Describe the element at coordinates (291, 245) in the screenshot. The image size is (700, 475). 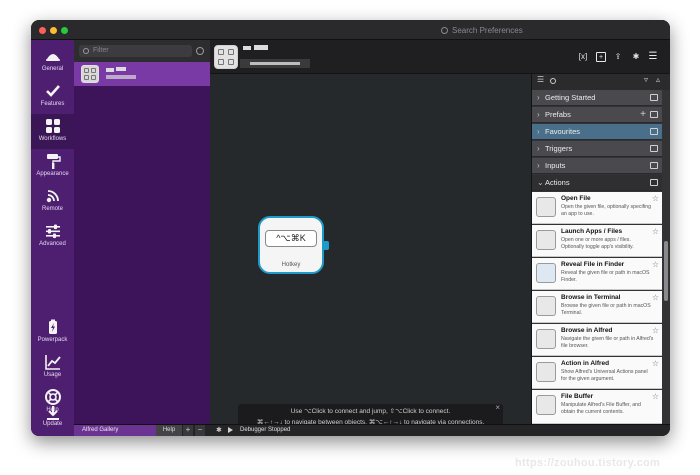
I see `hotkey-trigger-node: ^⌥⌘K Hotkey` at that location.